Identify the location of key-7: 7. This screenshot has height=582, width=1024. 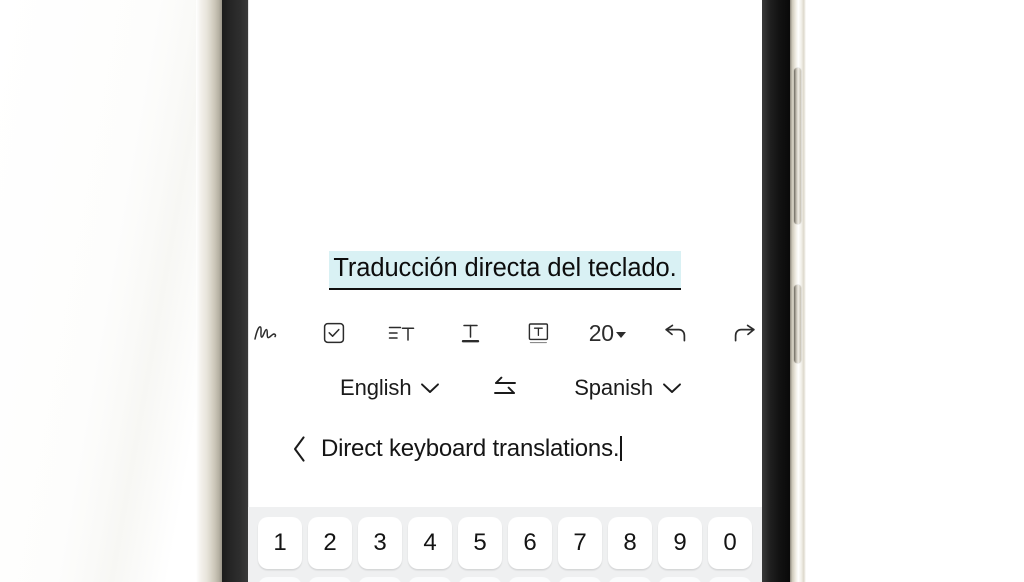
(580, 543).